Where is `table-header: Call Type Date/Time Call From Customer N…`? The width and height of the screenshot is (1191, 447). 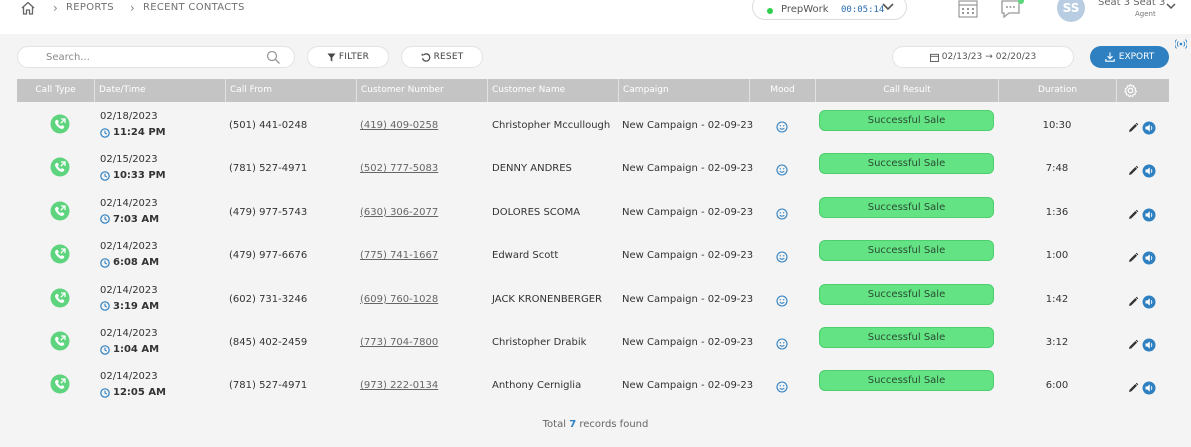
table-header: Call Type Date/Time Call From Customer N… is located at coordinates (593, 90).